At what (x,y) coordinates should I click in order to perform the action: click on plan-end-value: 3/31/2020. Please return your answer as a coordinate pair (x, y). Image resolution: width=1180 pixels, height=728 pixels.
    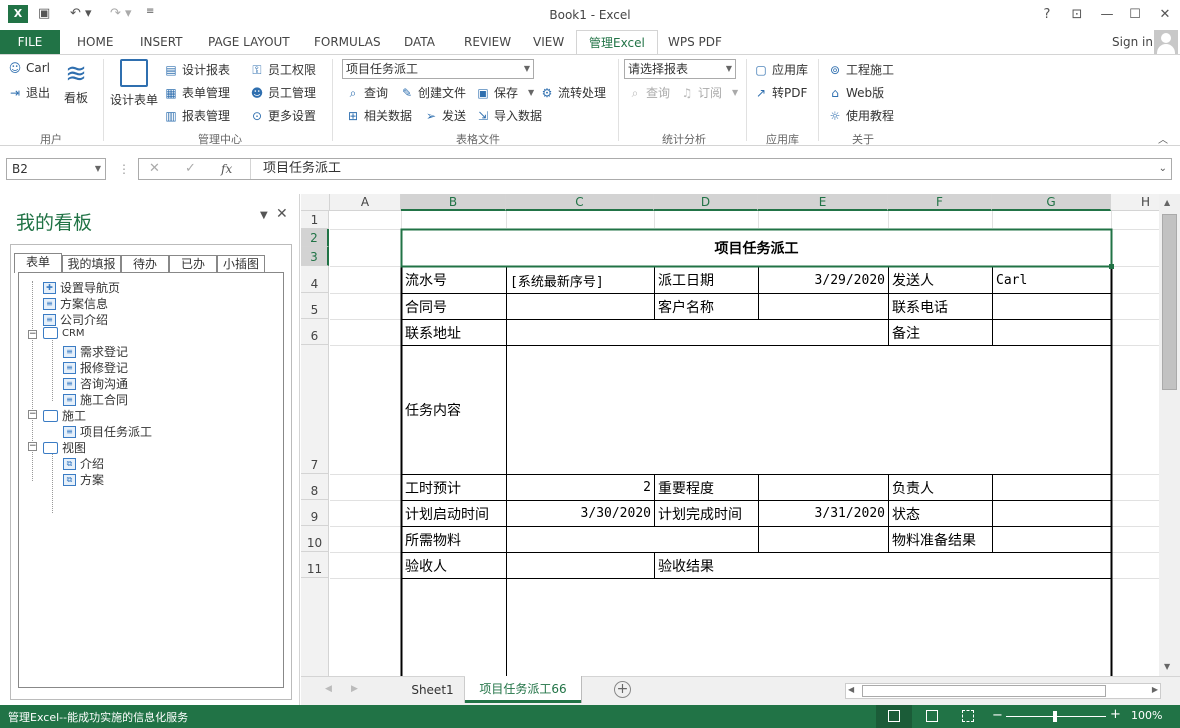
    Looking at the image, I should click on (823, 513).